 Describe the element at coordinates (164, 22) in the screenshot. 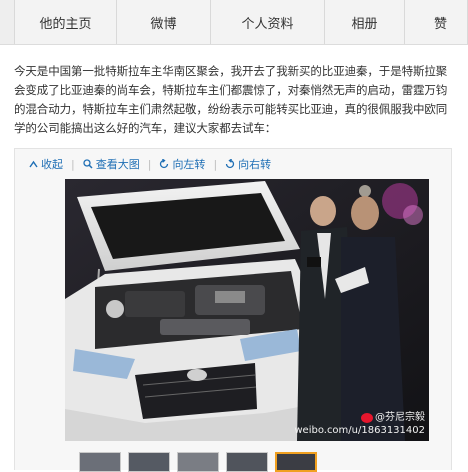

I see `tab-weibo: 微博` at that location.